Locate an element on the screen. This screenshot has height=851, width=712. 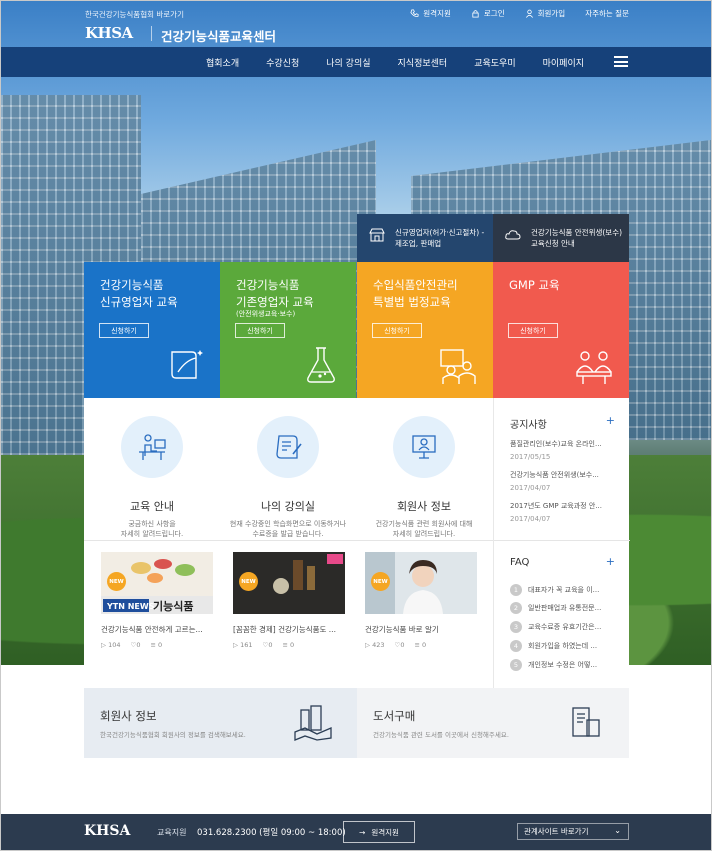
svg-text: 기능식품 is located at coordinates (173, 606).